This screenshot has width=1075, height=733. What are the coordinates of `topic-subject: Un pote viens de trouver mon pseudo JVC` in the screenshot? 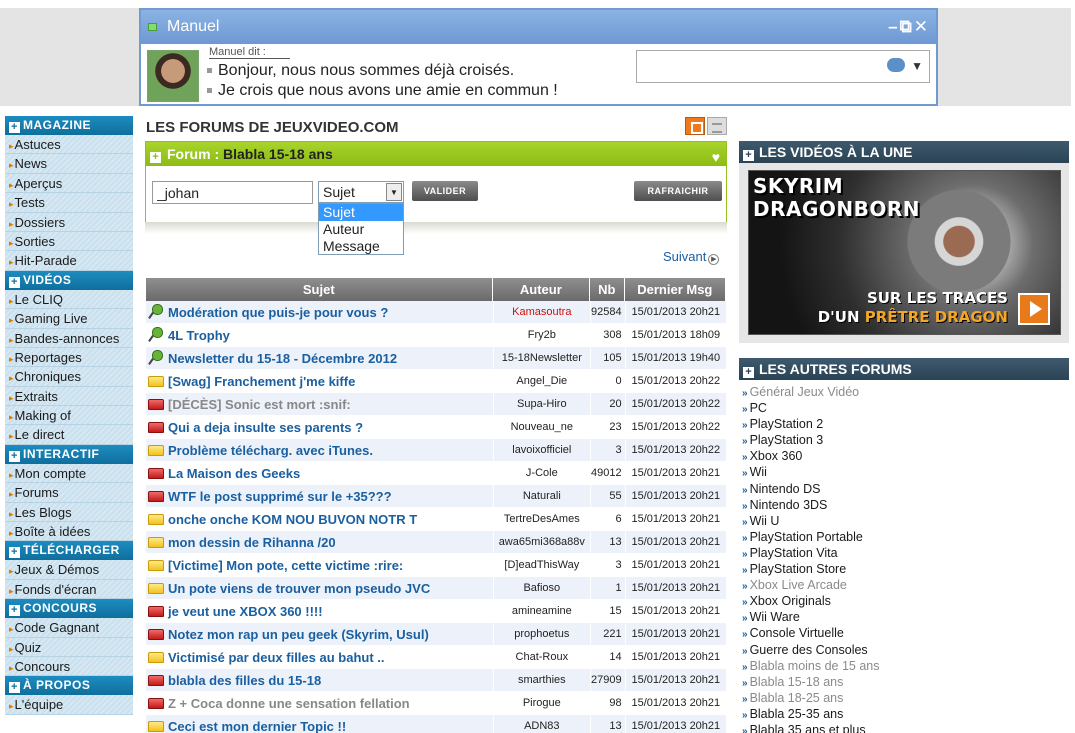 It's located at (299, 588).